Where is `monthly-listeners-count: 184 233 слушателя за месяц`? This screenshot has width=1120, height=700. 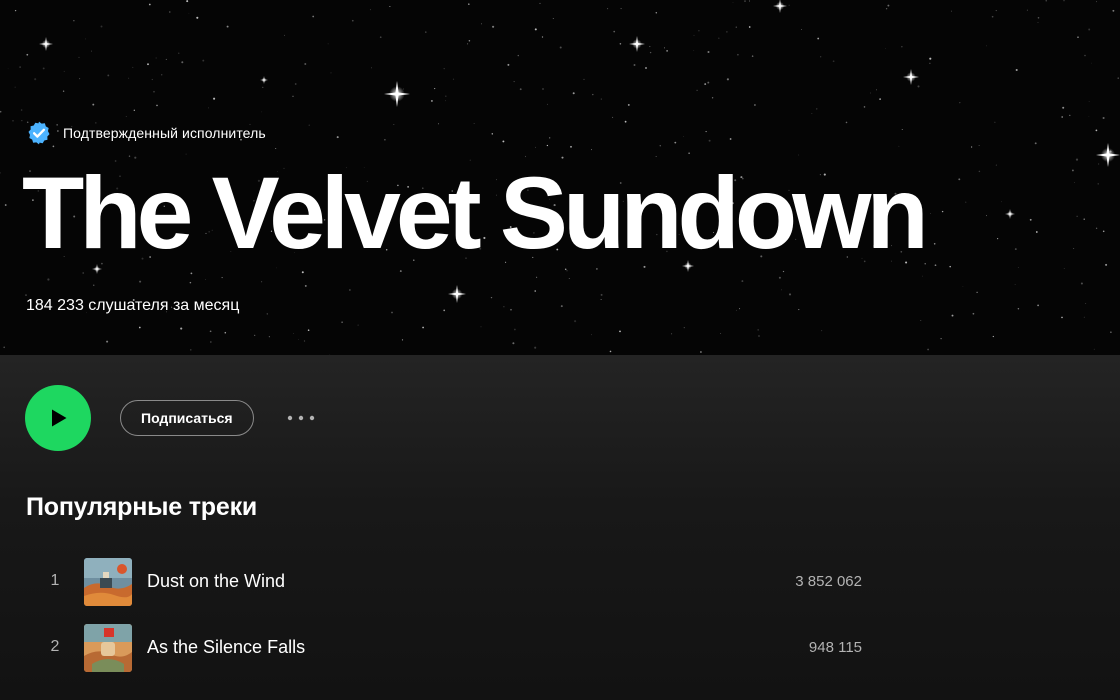
monthly-listeners-count: 184 233 слушателя за месяц is located at coordinates (133, 305).